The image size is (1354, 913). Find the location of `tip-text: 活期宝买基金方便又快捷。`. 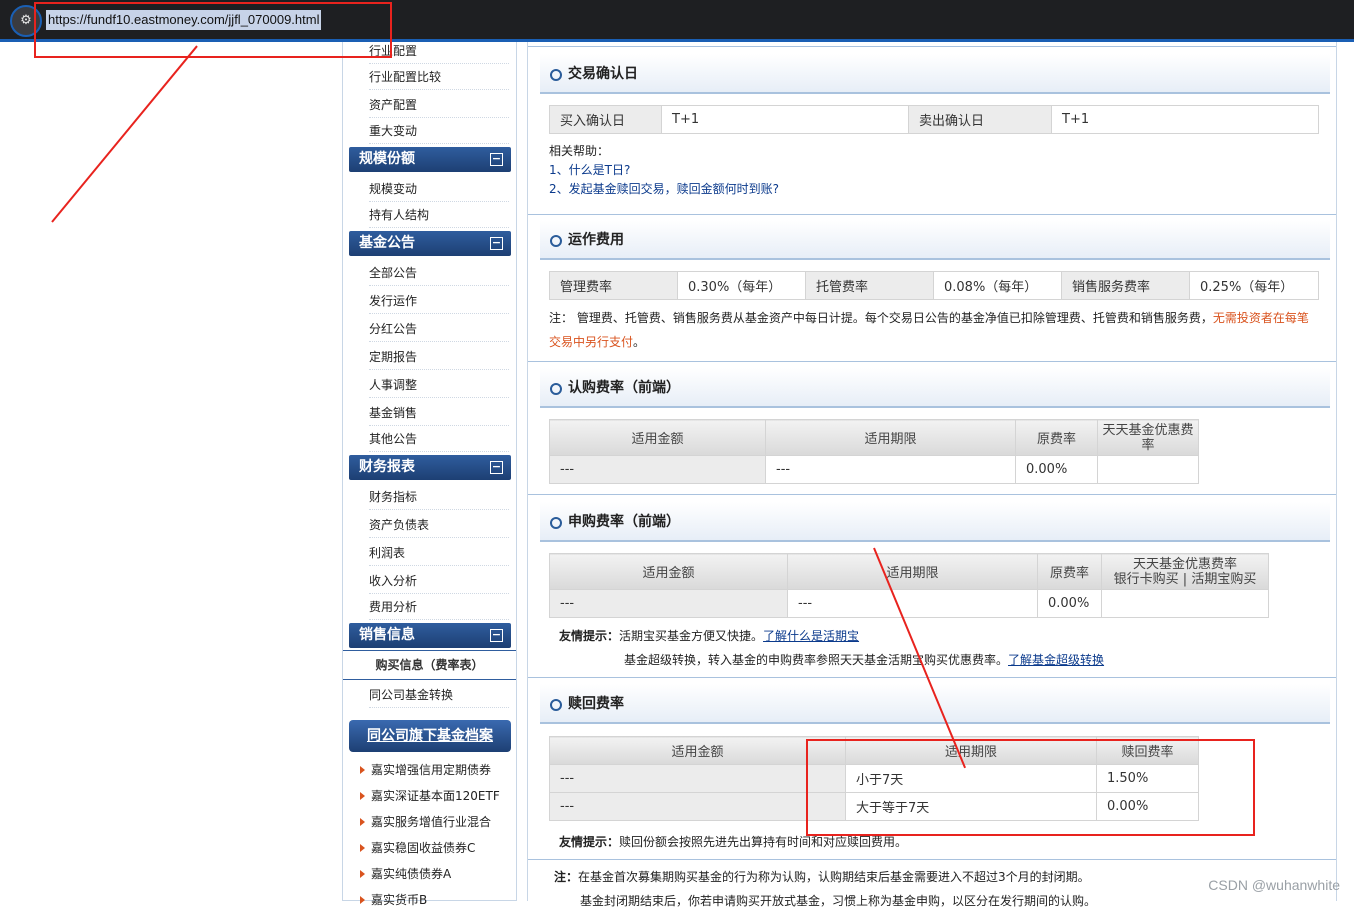

tip-text: 活期宝买基金方便又快捷。 is located at coordinates (691, 636).